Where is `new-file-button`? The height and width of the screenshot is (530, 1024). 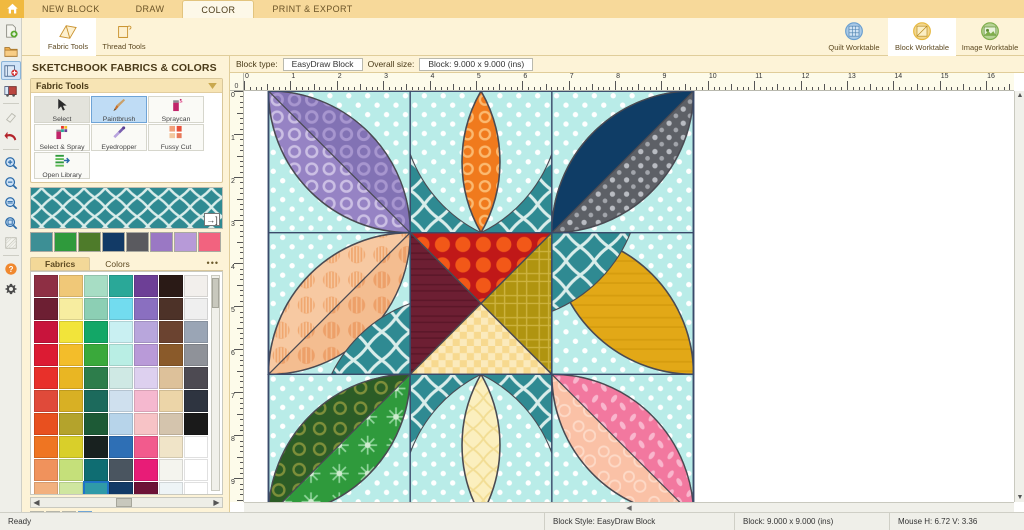 new-file-button is located at coordinates (11, 30).